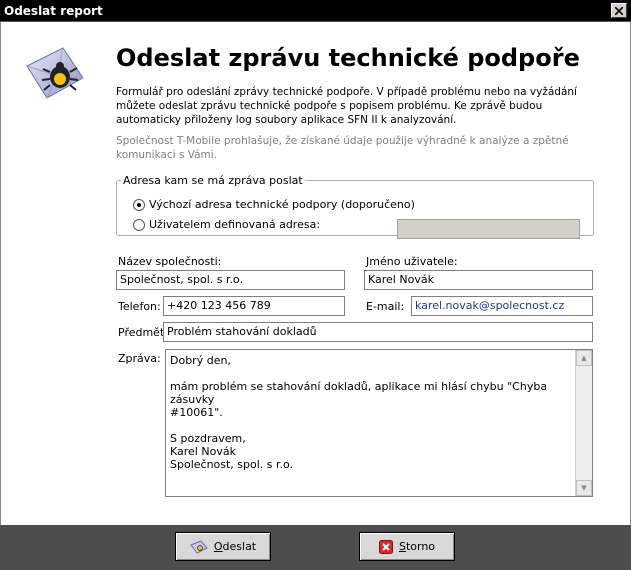 The width and height of the screenshot is (631, 570). I want to click on scroll-up-button: ▲, so click(584, 358).